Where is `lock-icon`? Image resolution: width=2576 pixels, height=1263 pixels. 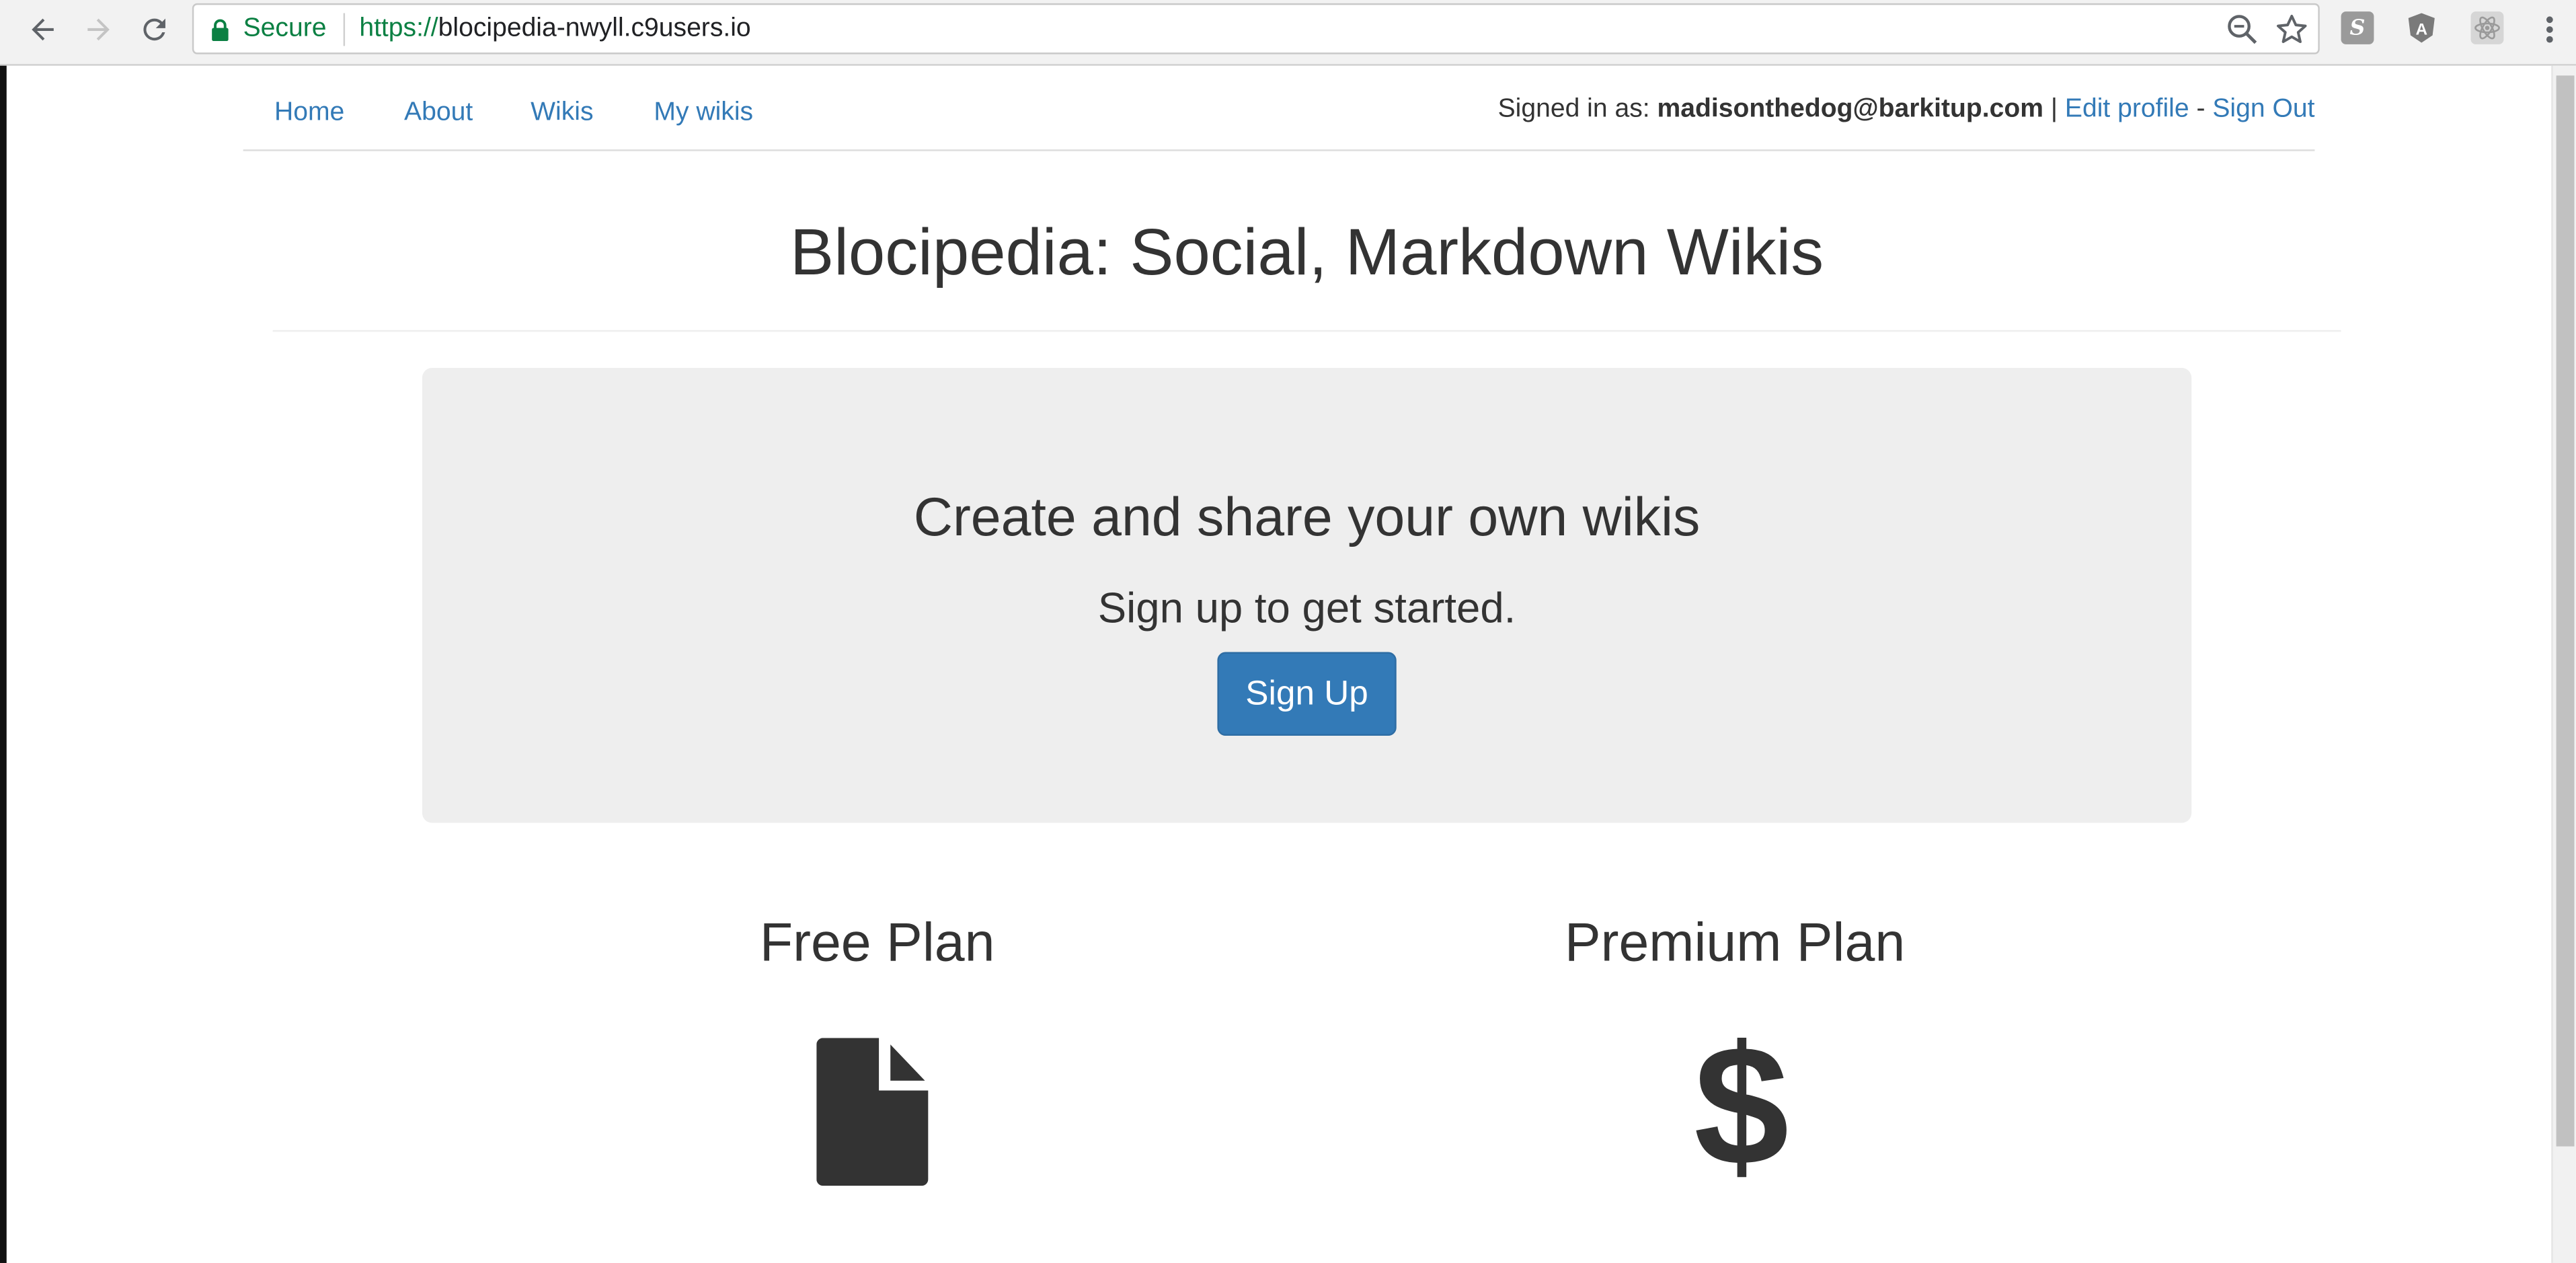
lock-icon is located at coordinates (220, 29).